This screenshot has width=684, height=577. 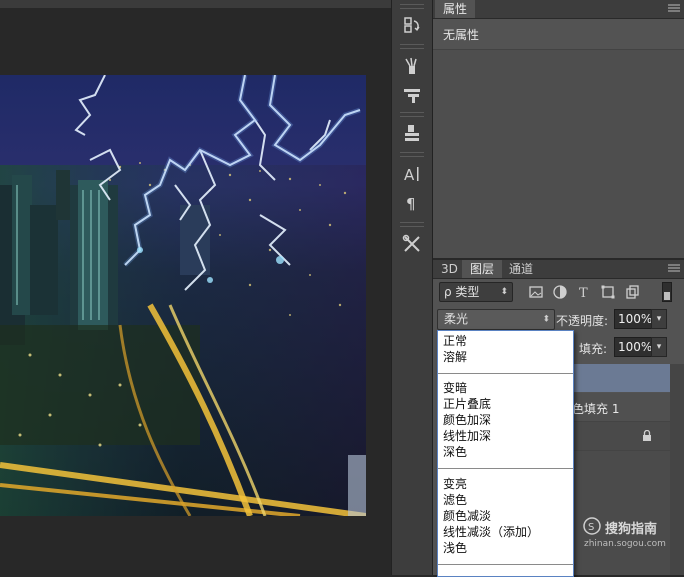 I want to click on panel-icon-strip: A ¶, so click(x=412, y=287).